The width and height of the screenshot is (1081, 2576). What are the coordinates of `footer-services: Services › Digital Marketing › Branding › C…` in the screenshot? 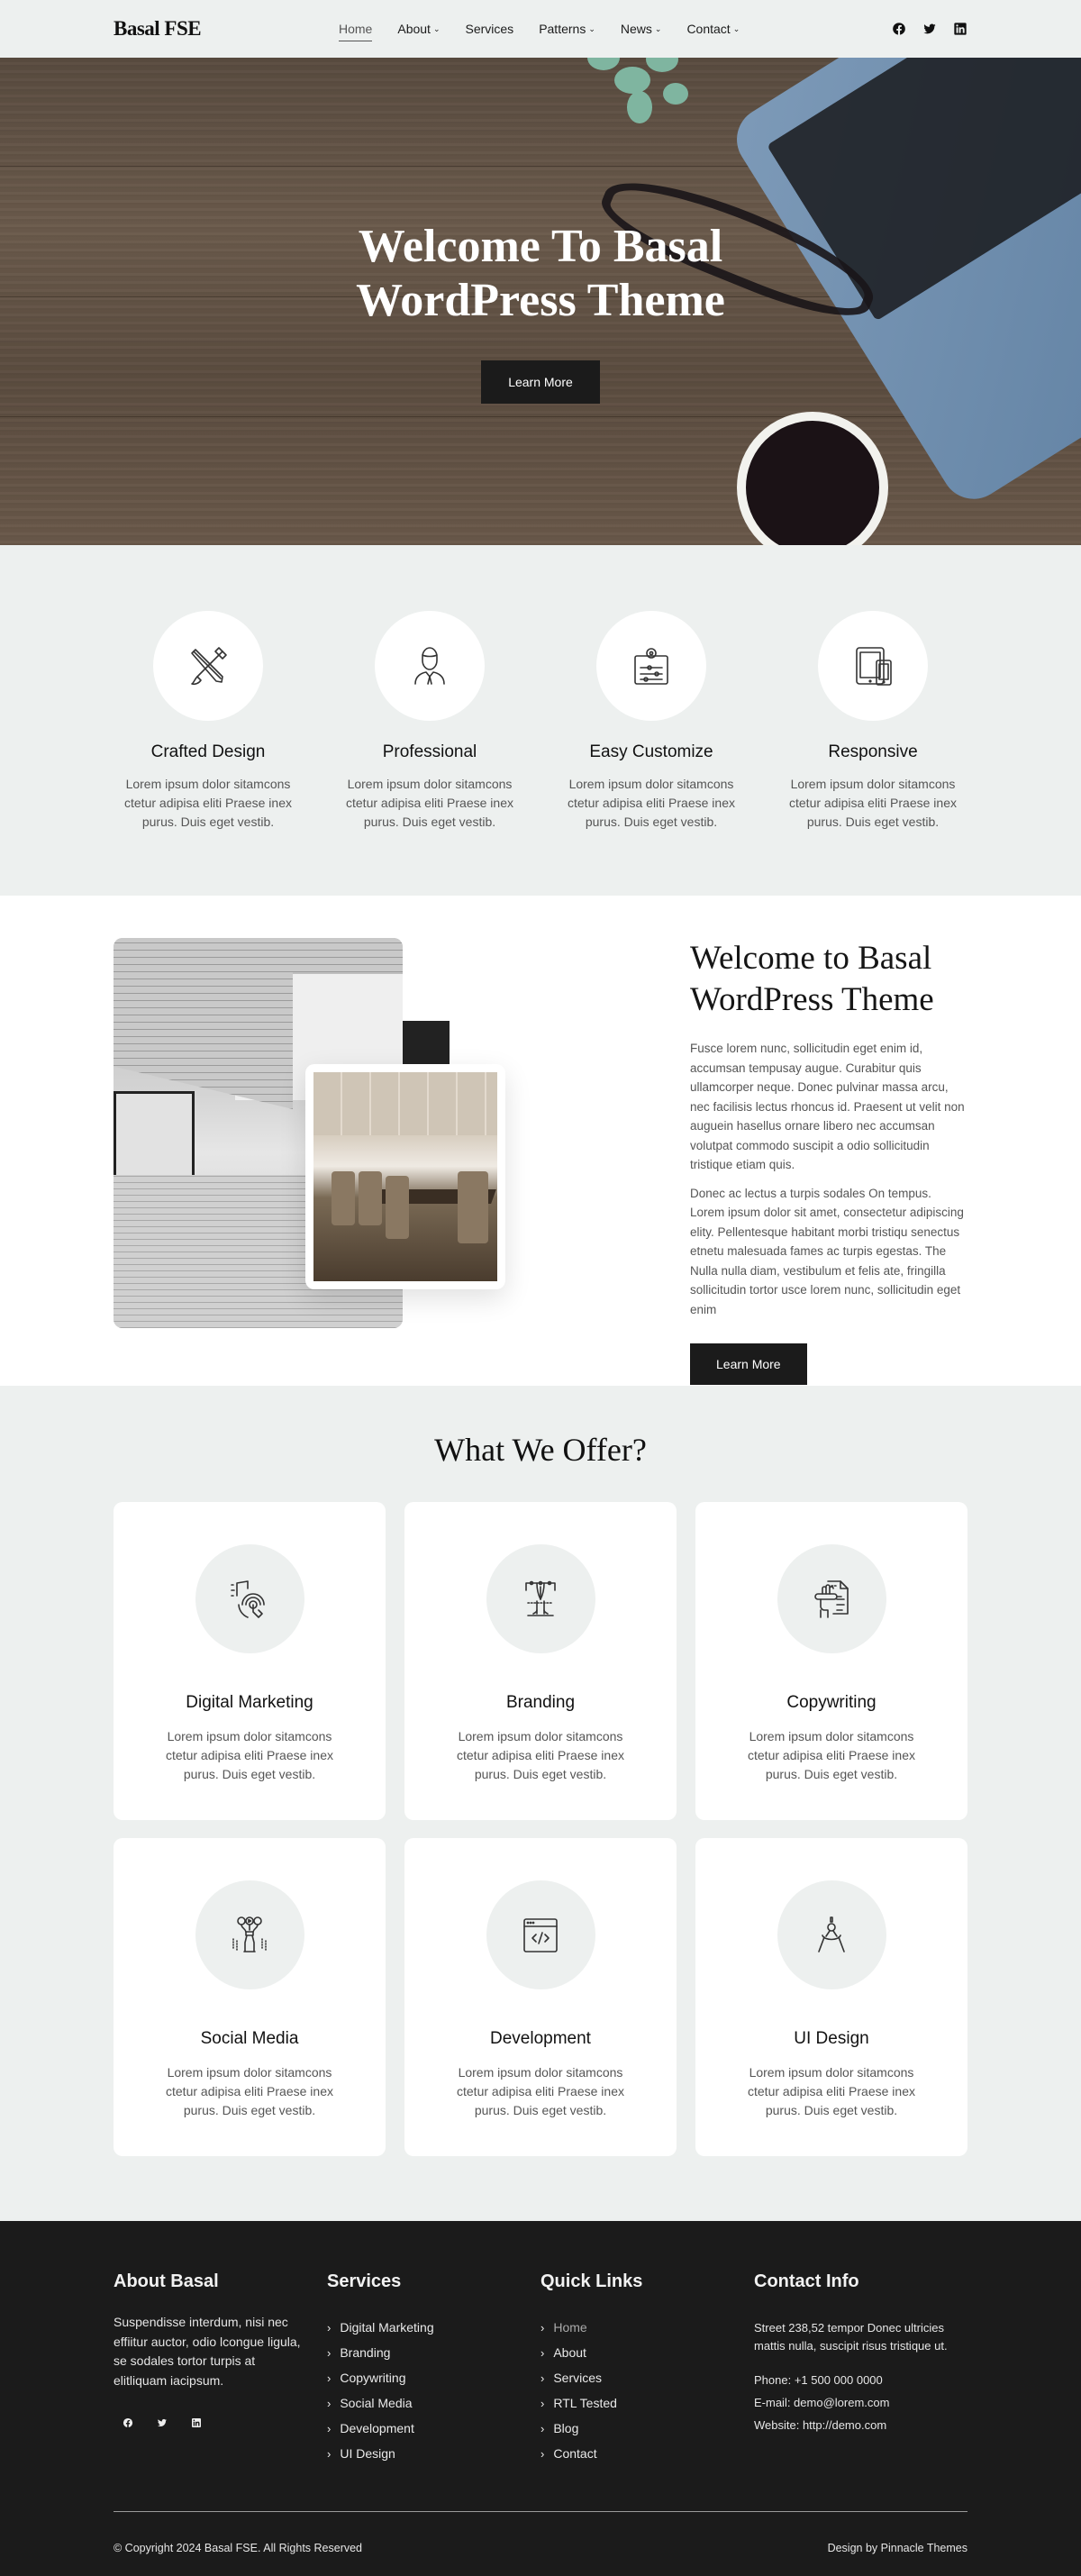 It's located at (433, 2368).